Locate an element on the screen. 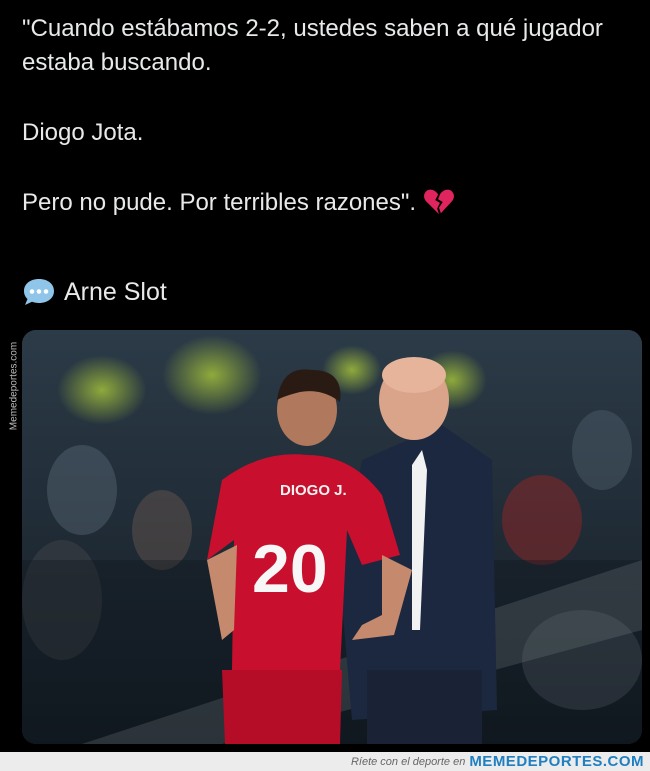 This screenshot has height=771, width=650. quote-line-2: Diogo Jota. is located at coordinates (83, 132).